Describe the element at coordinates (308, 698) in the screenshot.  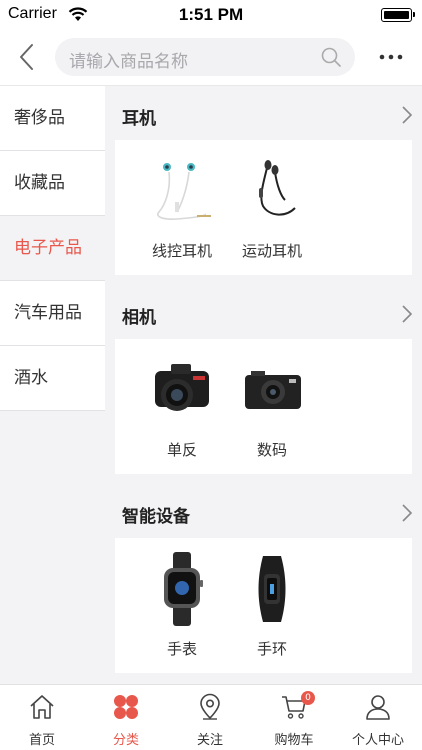
I see `cart-count-badge: 0` at that location.